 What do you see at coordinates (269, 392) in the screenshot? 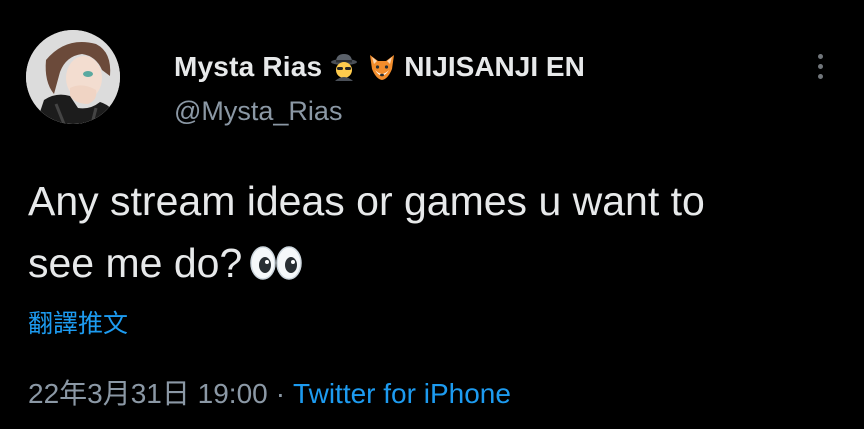
I see `tweet-meta: 22年3月31日 19:00 · Twitter for iPhone` at bounding box center [269, 392].